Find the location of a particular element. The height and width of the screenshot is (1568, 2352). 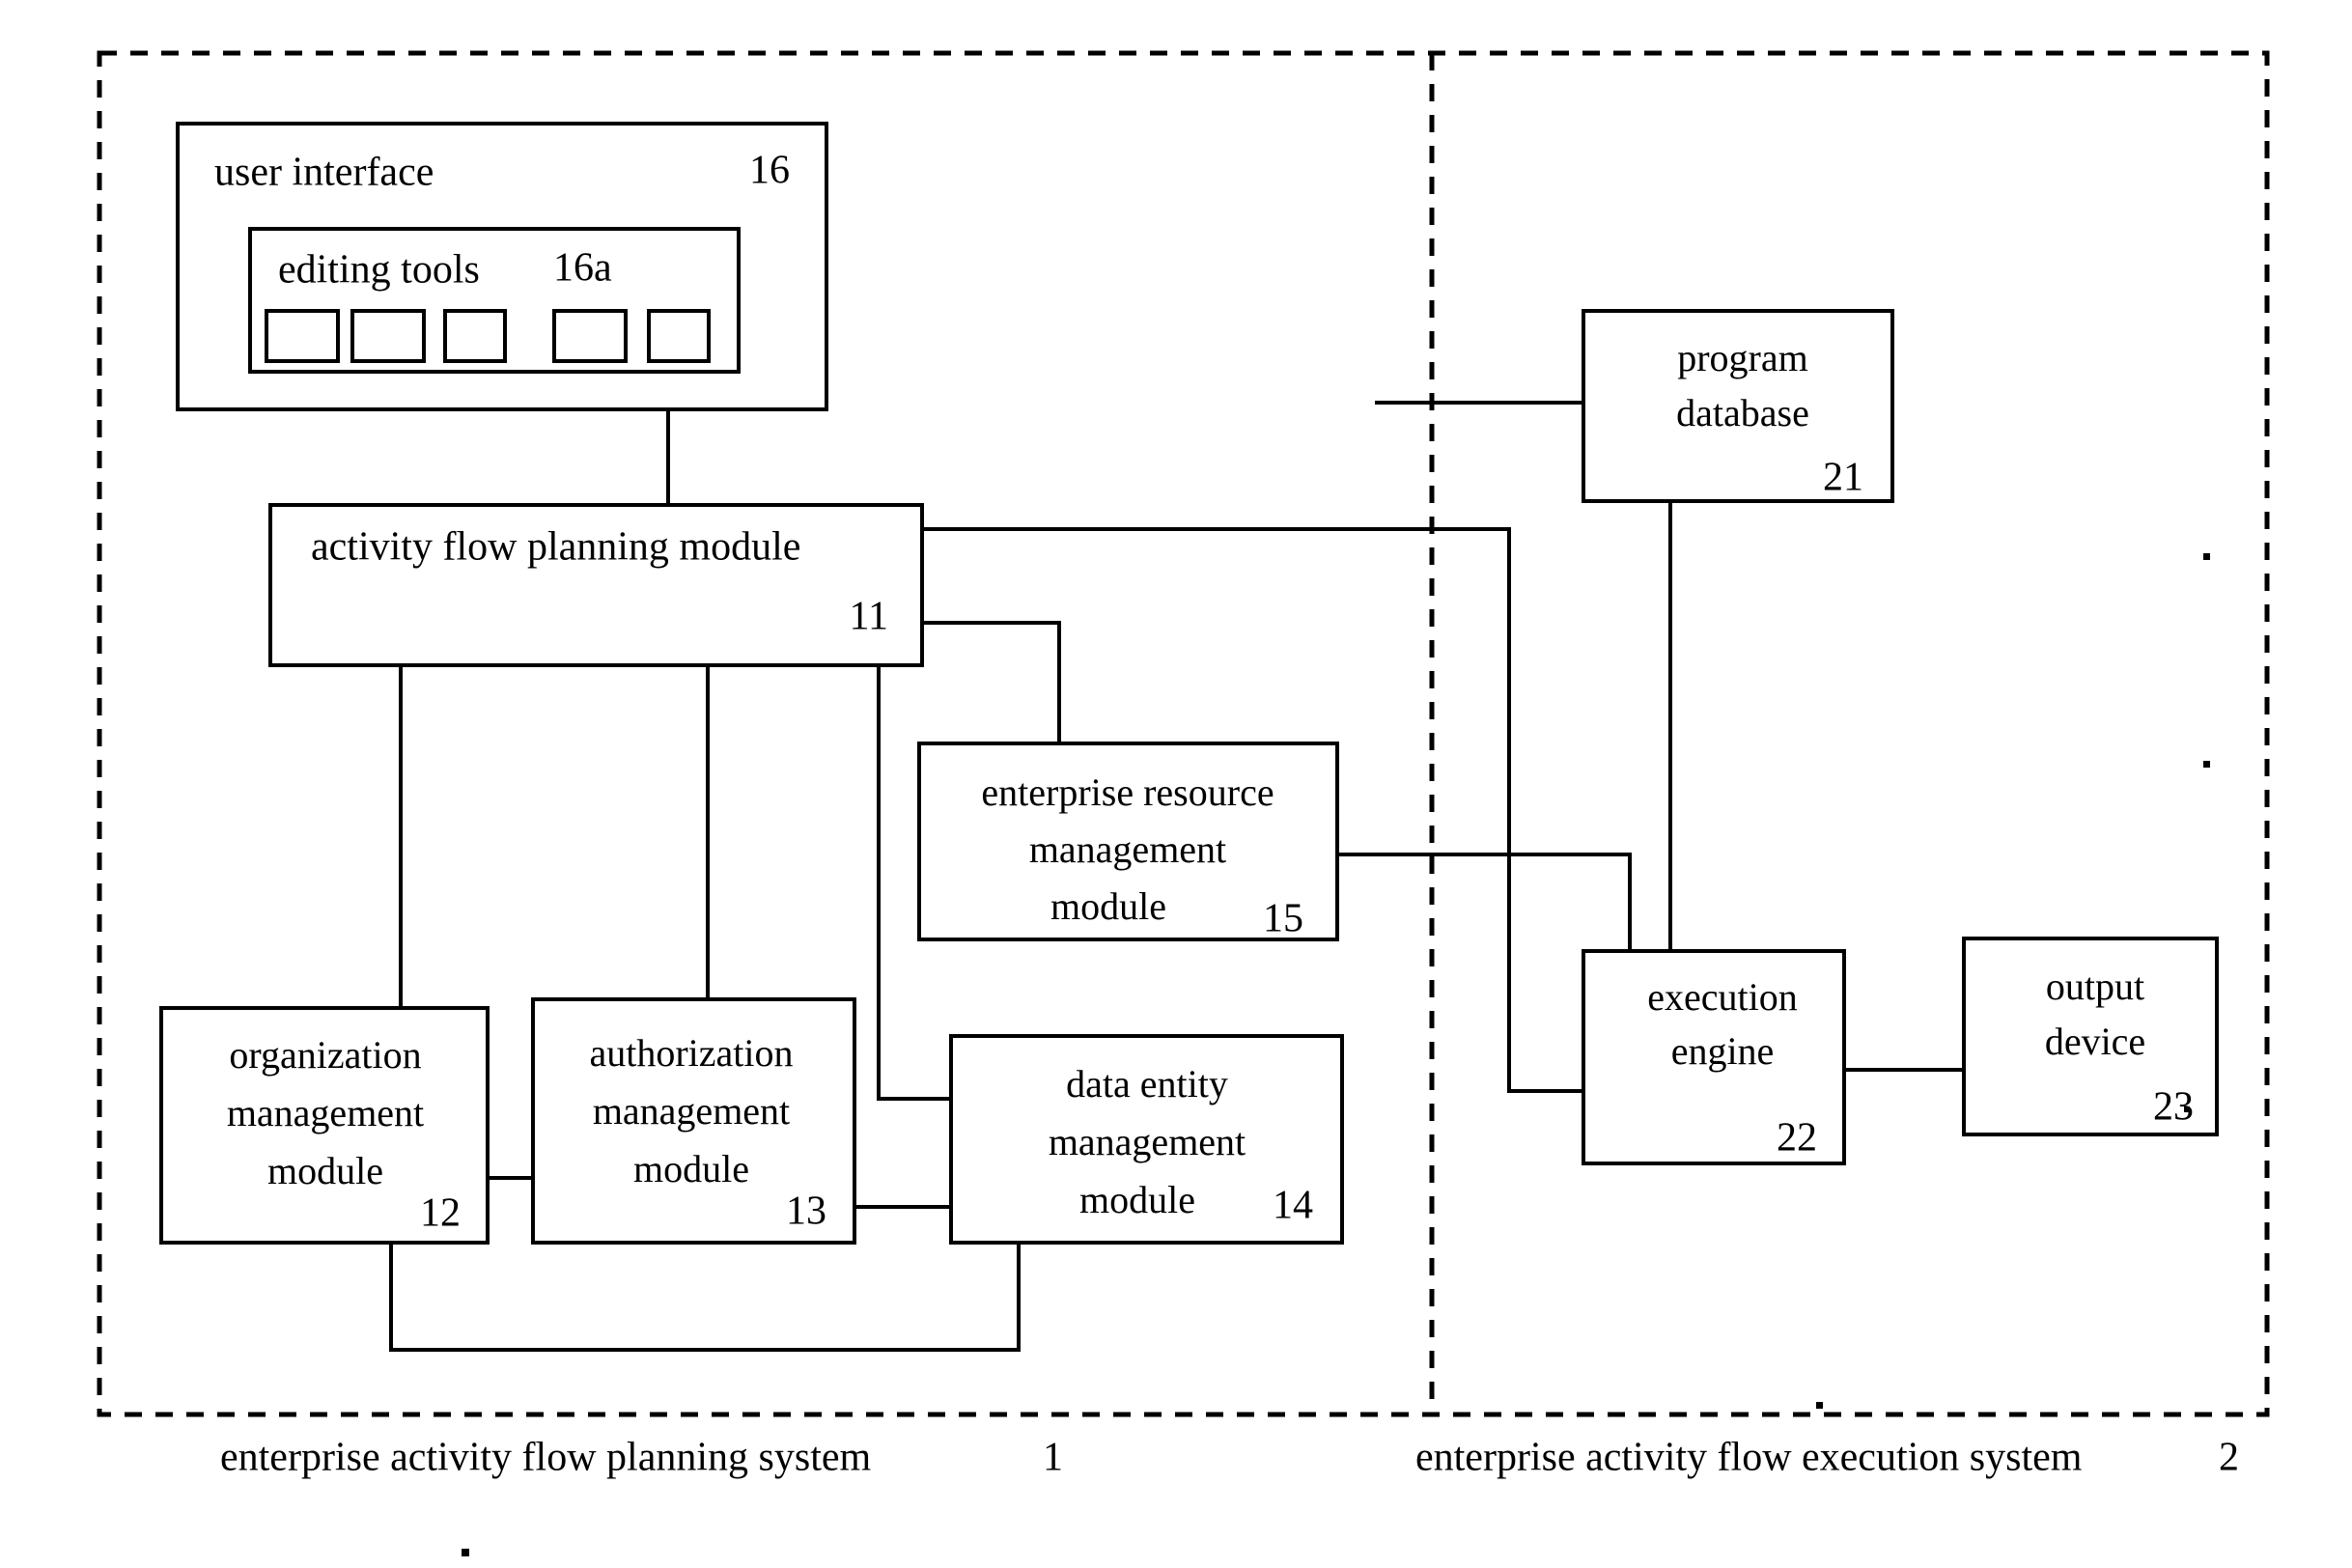

organization-management-module-line3: module is located at coordinates (325, 1171).